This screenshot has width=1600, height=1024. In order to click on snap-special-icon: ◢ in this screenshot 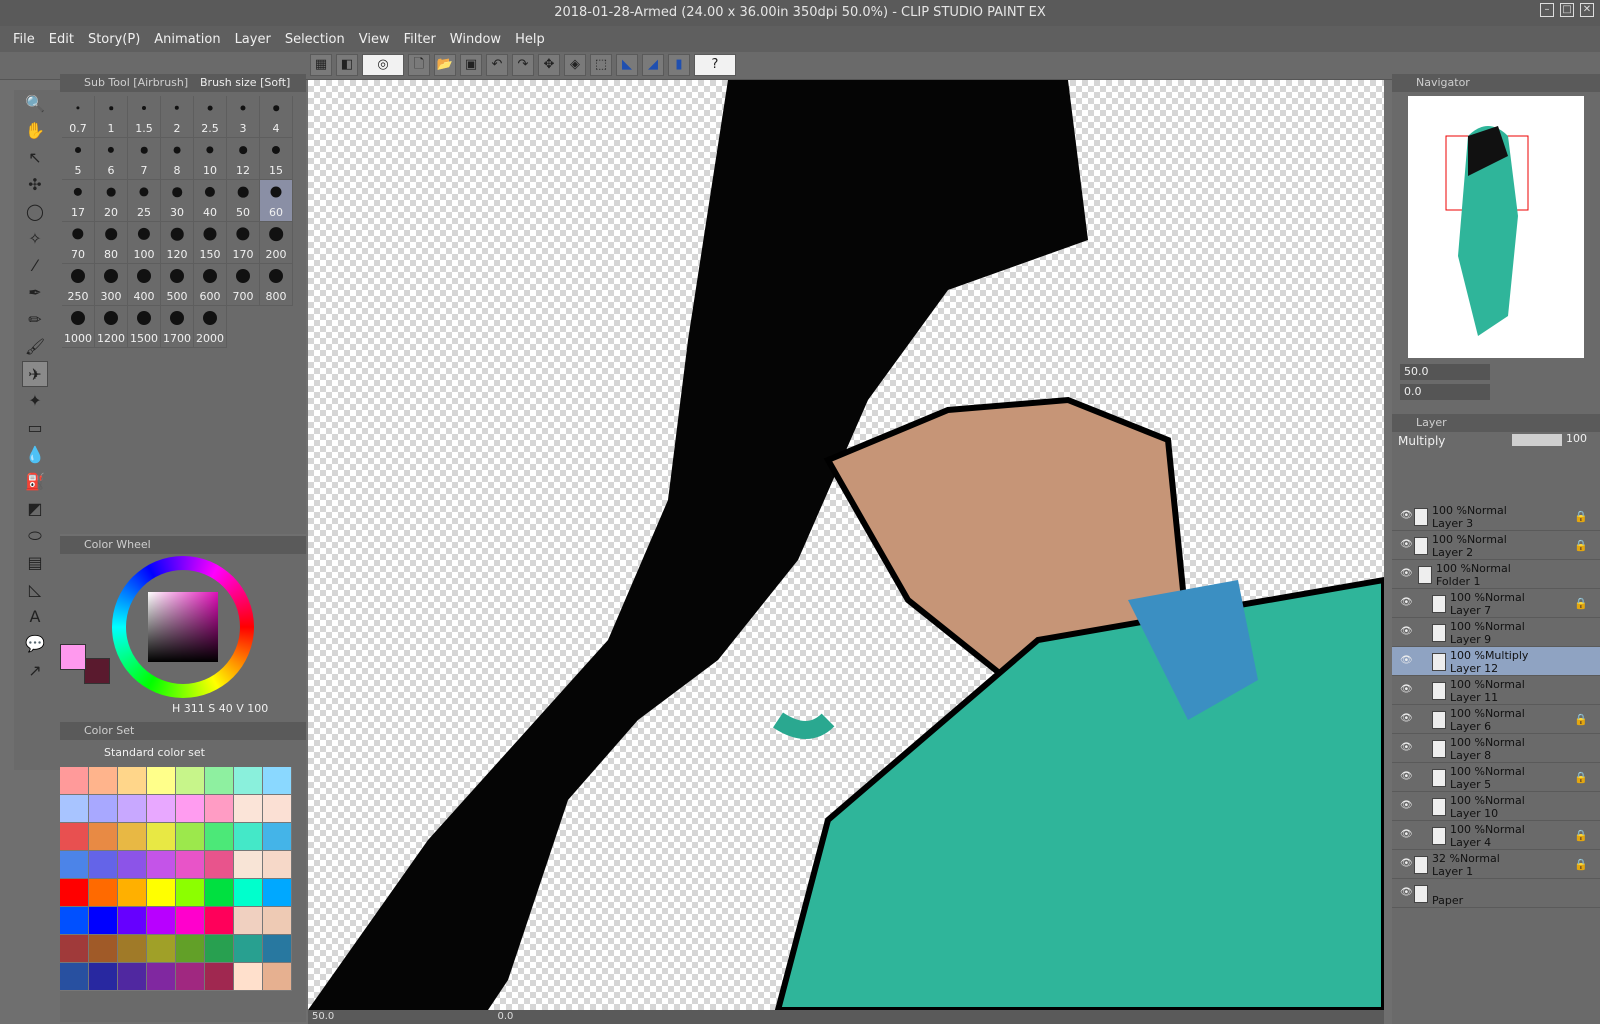, I will do `click(653, 65)`.